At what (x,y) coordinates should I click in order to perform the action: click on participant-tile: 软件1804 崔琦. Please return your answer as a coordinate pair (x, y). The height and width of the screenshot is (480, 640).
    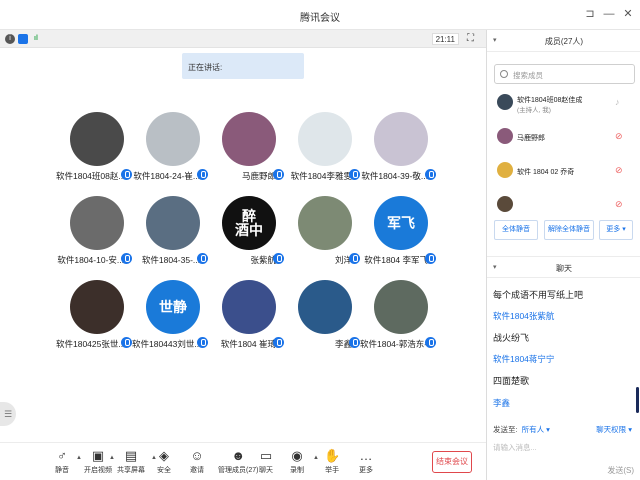
    Looking at the image, I should click on (246, 318).